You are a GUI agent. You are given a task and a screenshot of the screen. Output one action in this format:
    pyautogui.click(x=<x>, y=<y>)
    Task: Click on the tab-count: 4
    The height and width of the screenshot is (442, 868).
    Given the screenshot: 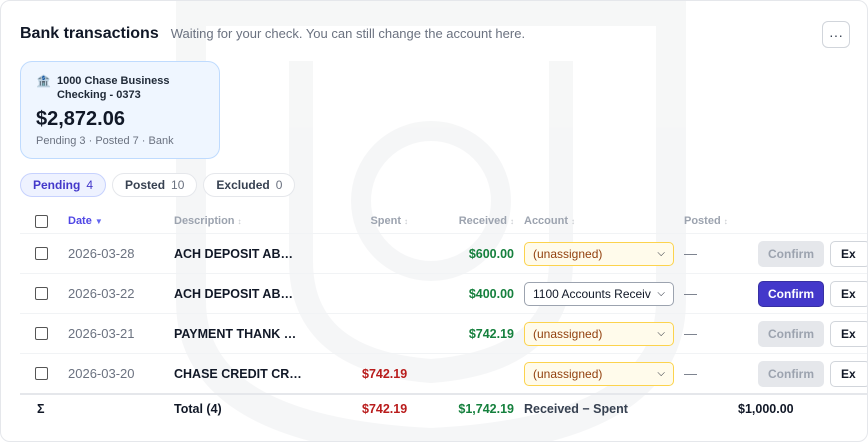 What is the action you would take?
    pyautogui.click(x=90, y=185)
    